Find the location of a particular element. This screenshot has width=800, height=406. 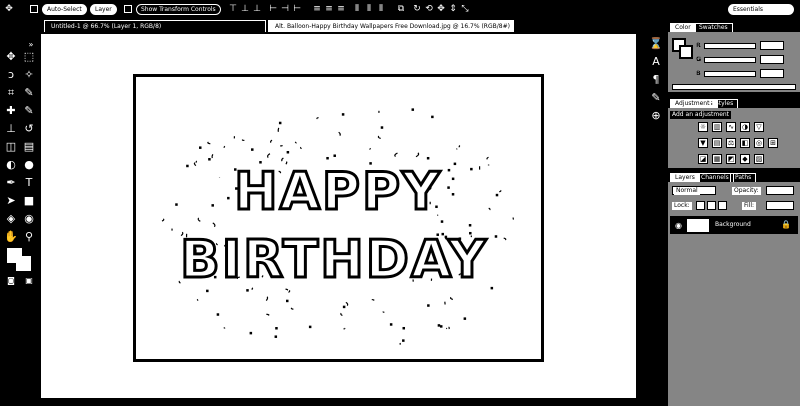

distribute-top-icon: ≡ is located at coordinates (317, 9).